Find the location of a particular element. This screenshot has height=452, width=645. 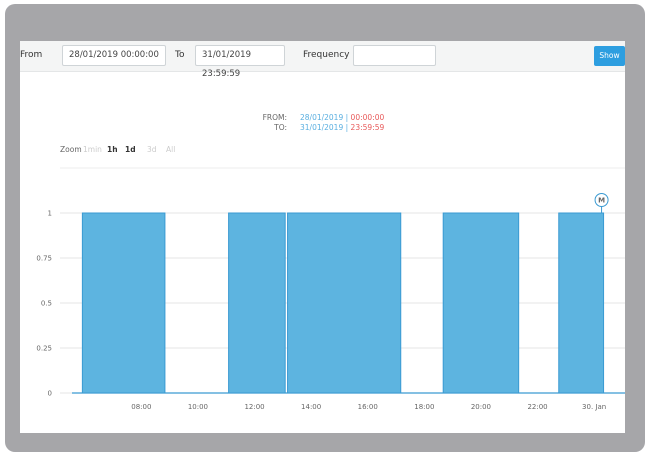

x-tick-label: 10:00 is located at coordinates (198, 407).